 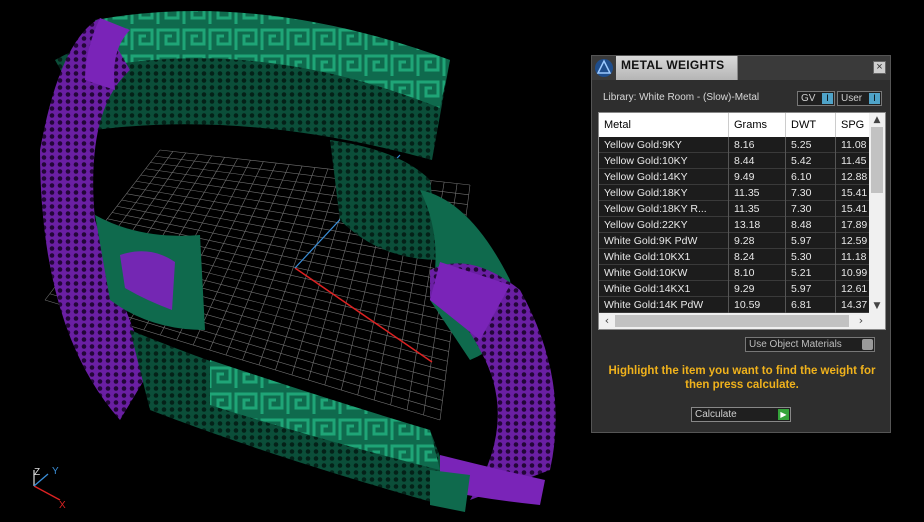 I want to click on close-button: ×, so click(x=879, y=67).